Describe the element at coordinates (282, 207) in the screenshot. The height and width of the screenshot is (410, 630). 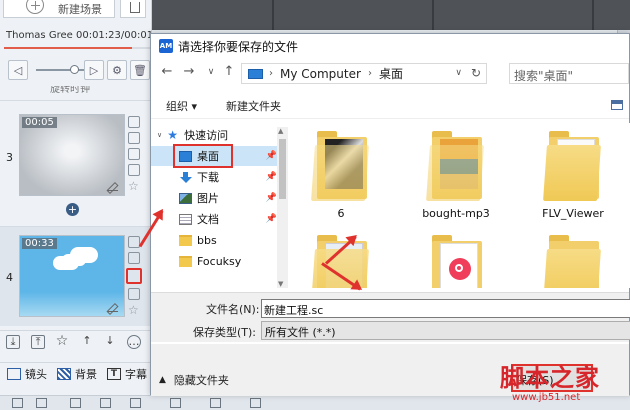
I see `tree-scrollbar: ▲ ▼` at that location.